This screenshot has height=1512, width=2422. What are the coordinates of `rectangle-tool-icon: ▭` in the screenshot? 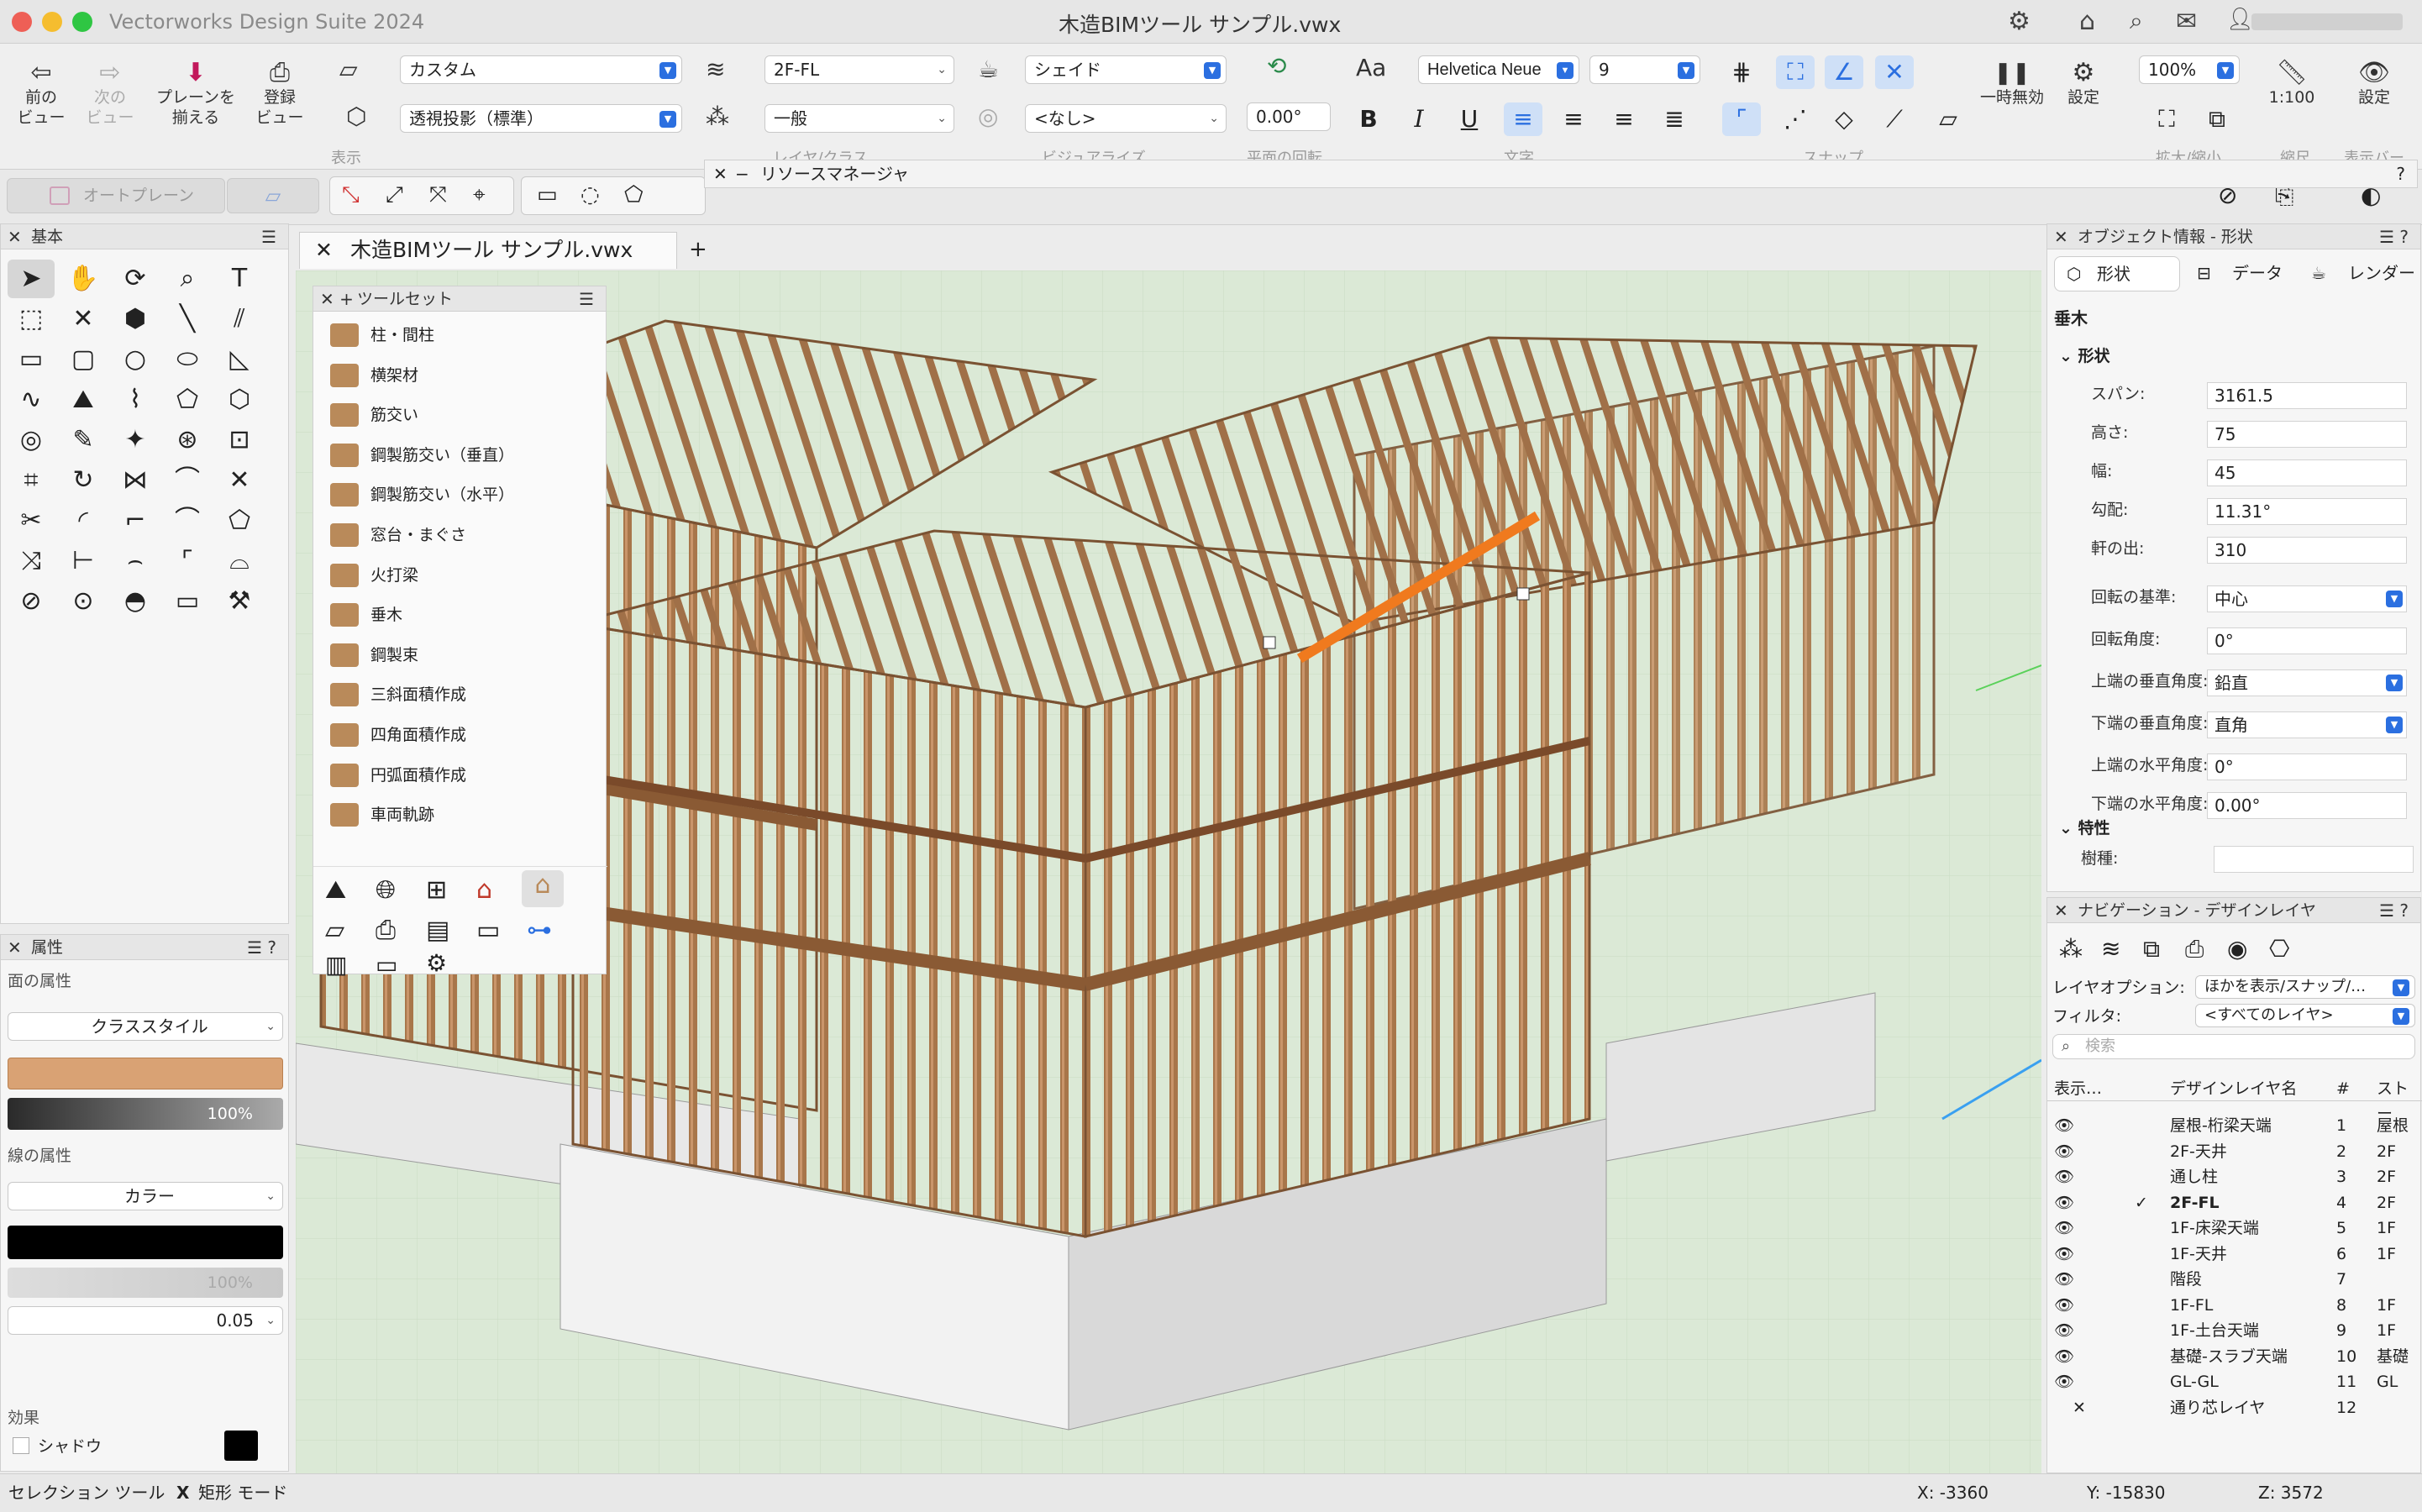 It's located at (31, 359).